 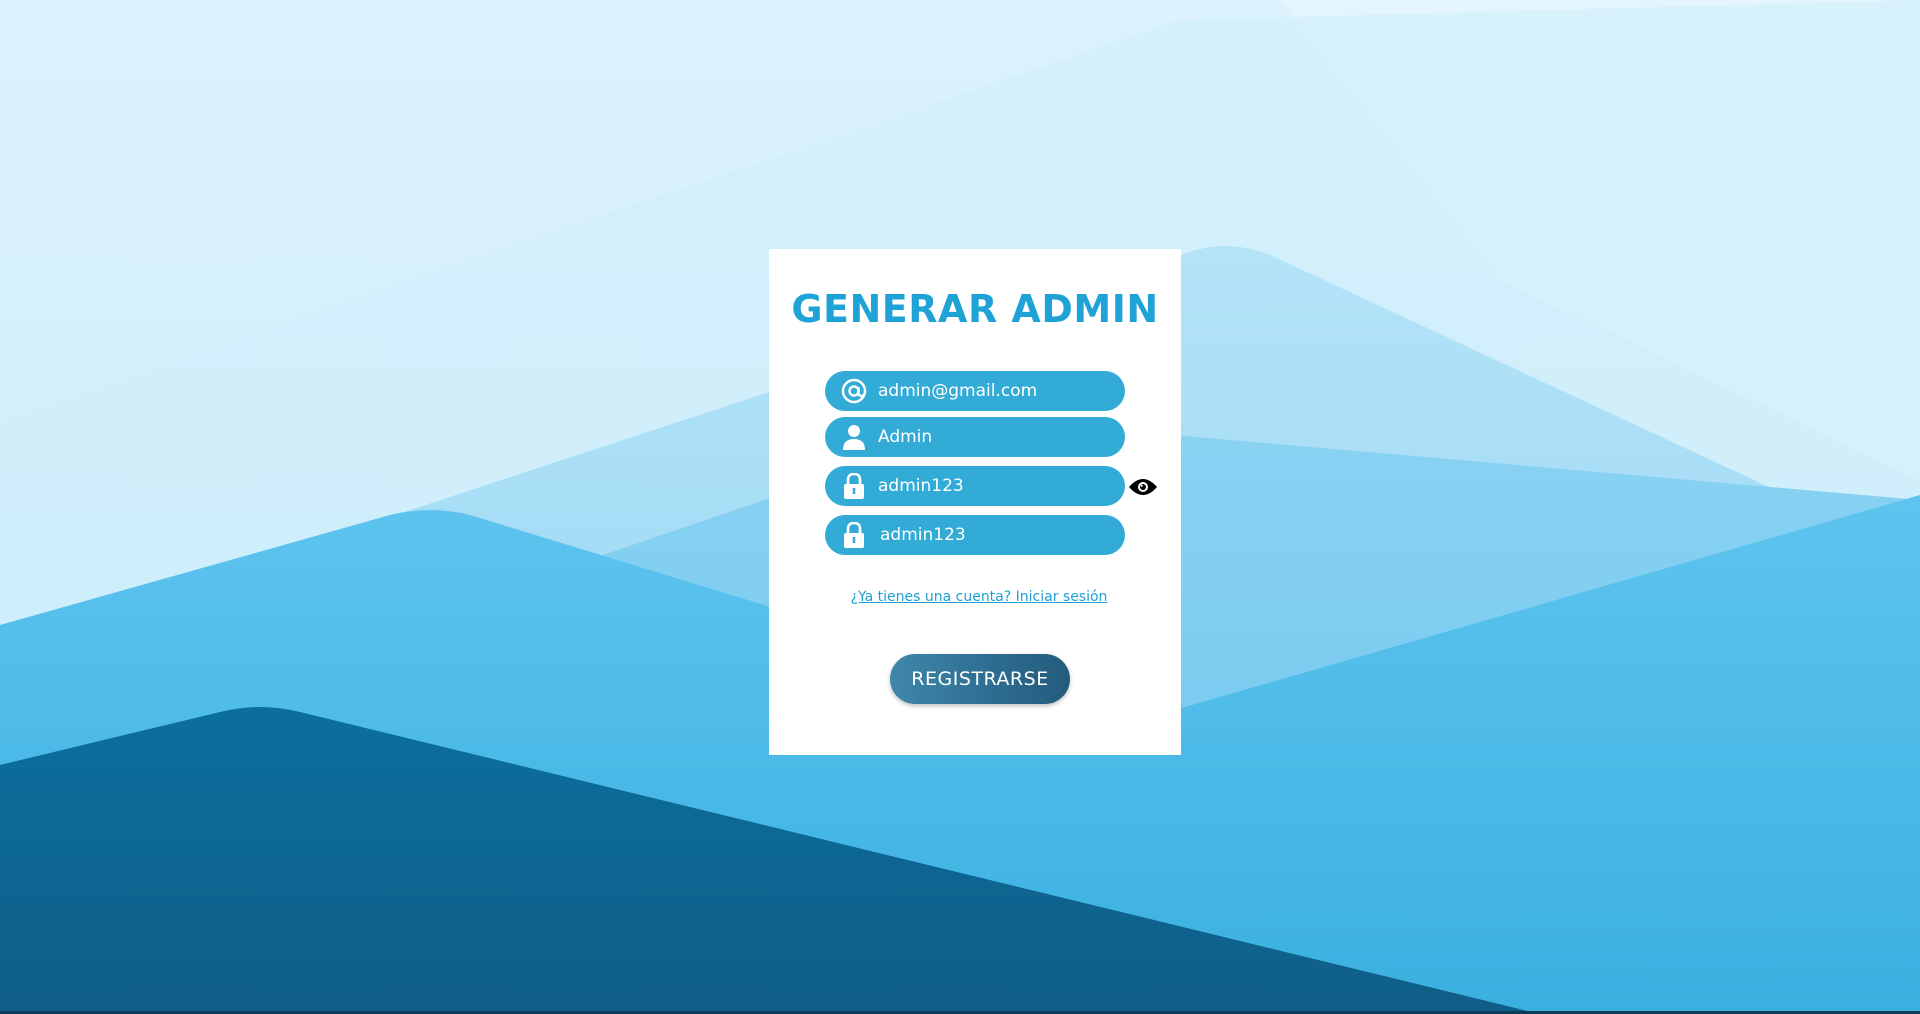 What do you see at coordinates (975, 309) in the screenshot?
I see `page-title: GENERAR ADMIN` at bounding box center [975, 309].